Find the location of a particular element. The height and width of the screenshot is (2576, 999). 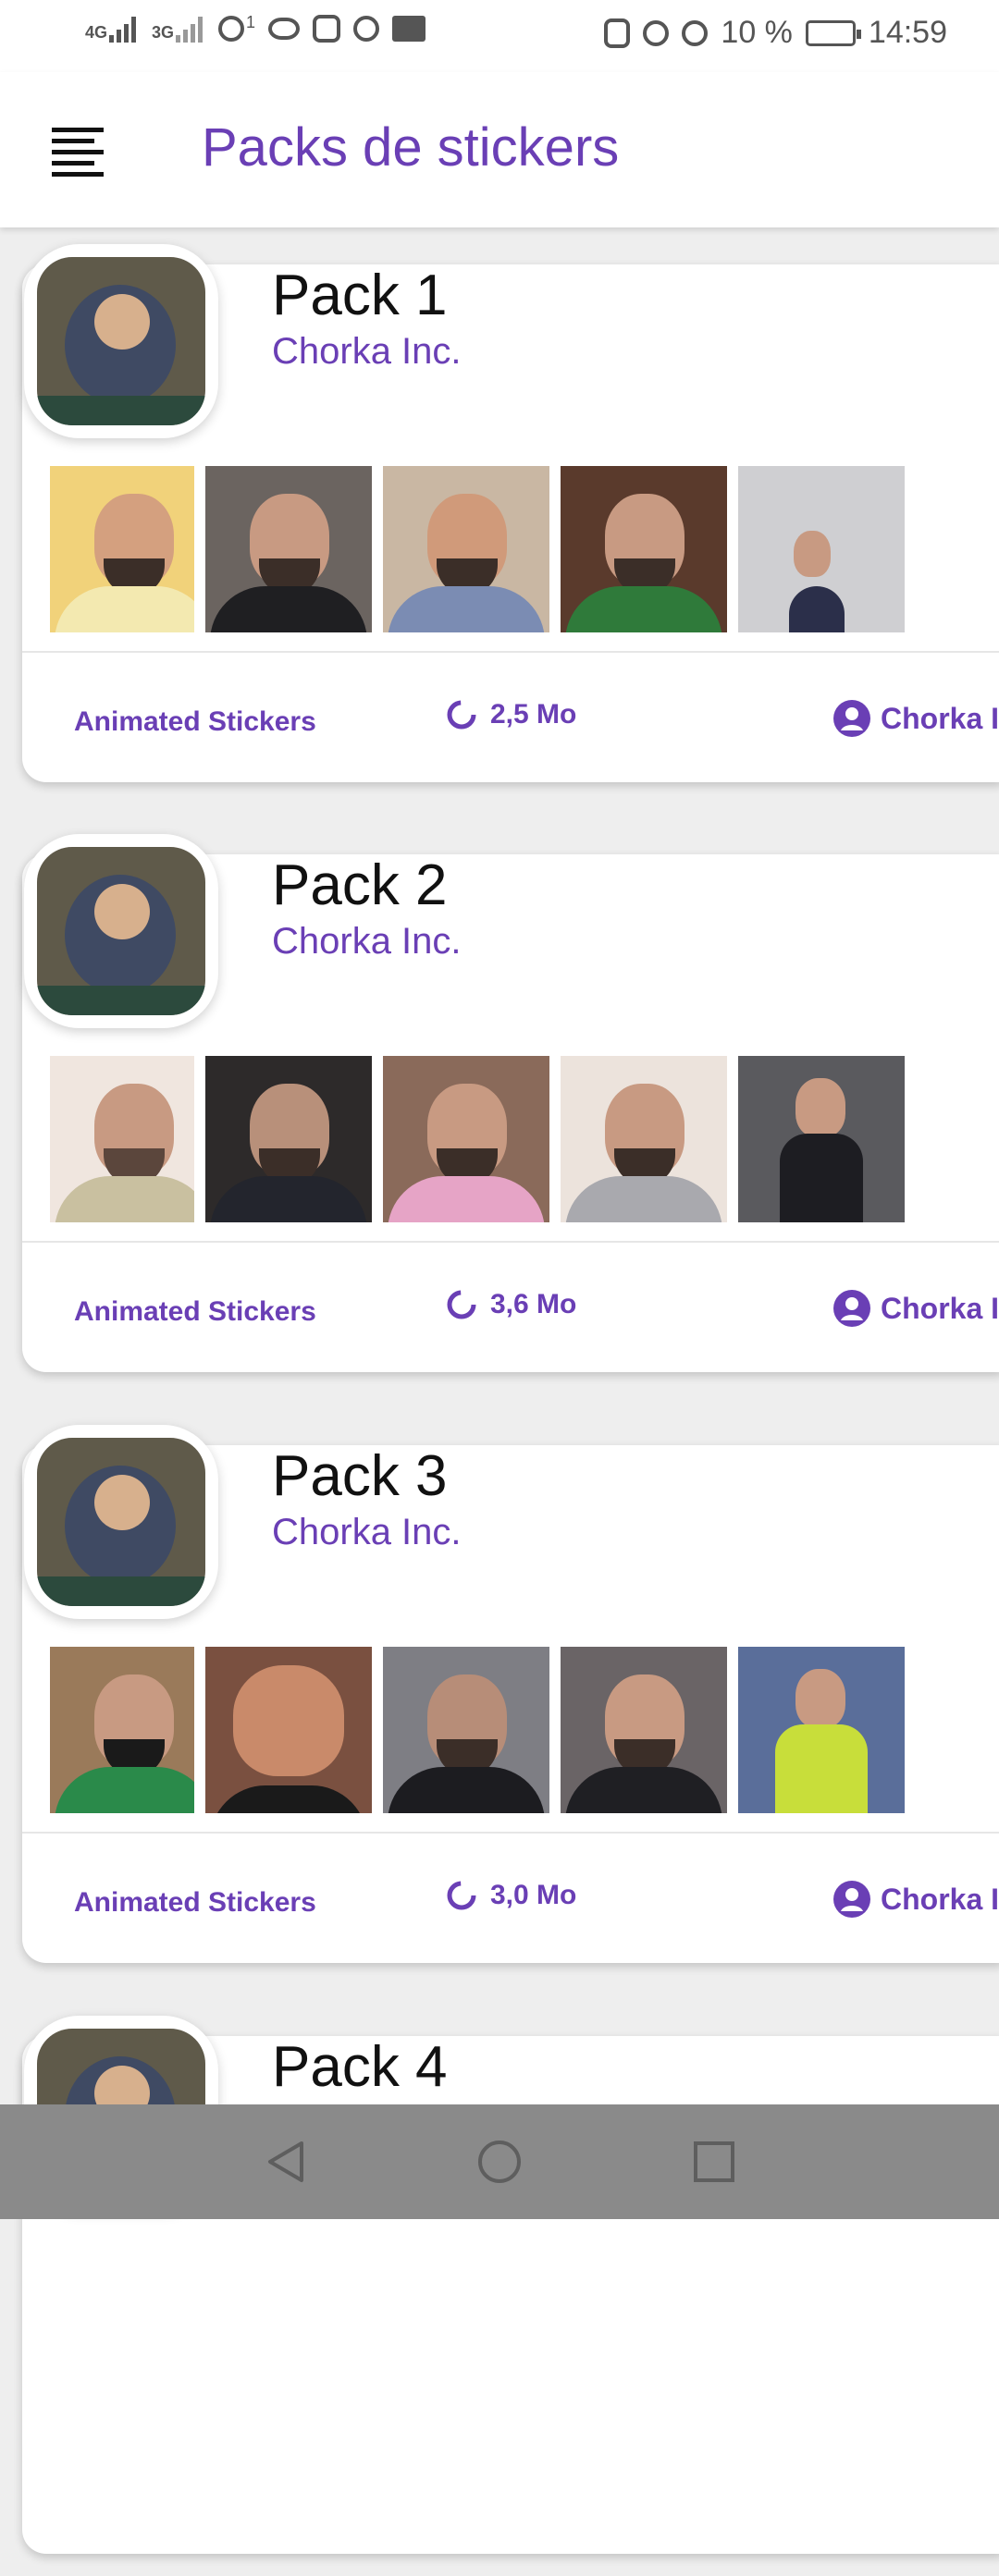

pack-title: Pack 1 is located at coordinates (360, 295).